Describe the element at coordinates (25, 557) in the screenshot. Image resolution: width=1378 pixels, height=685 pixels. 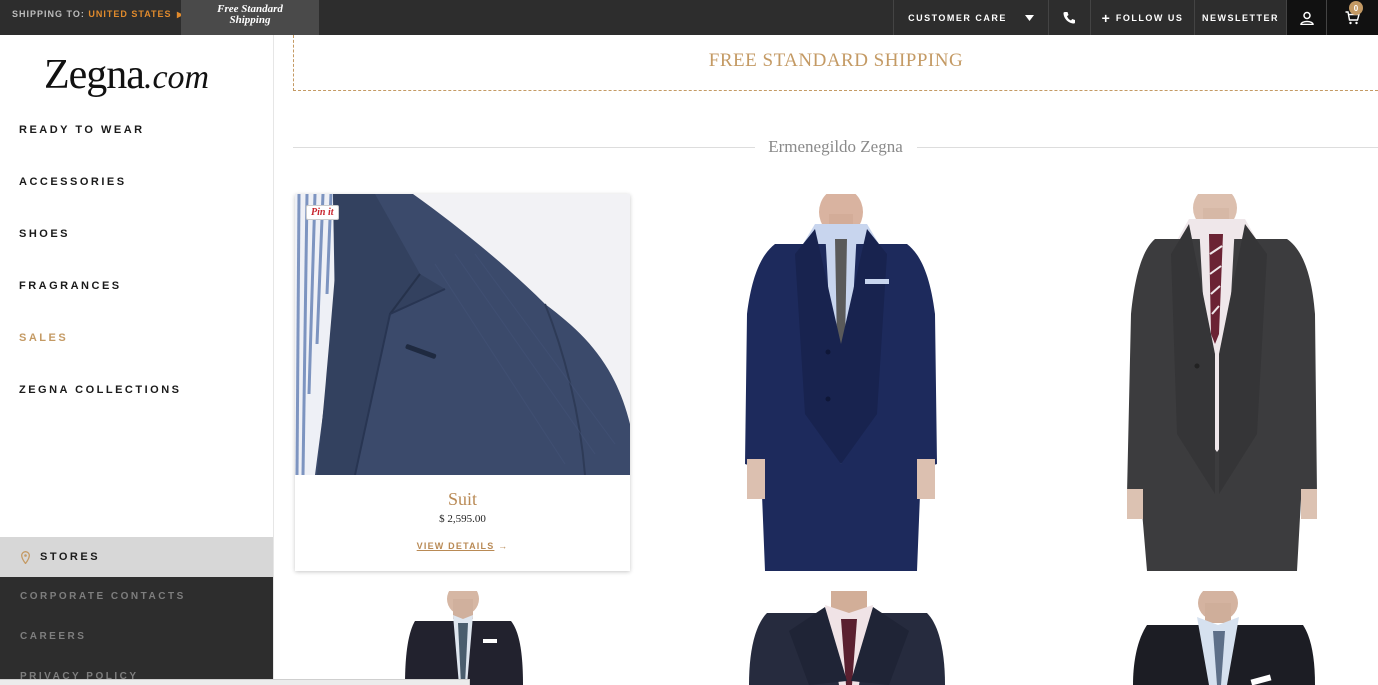
I see `map-pin-icon` at that location.